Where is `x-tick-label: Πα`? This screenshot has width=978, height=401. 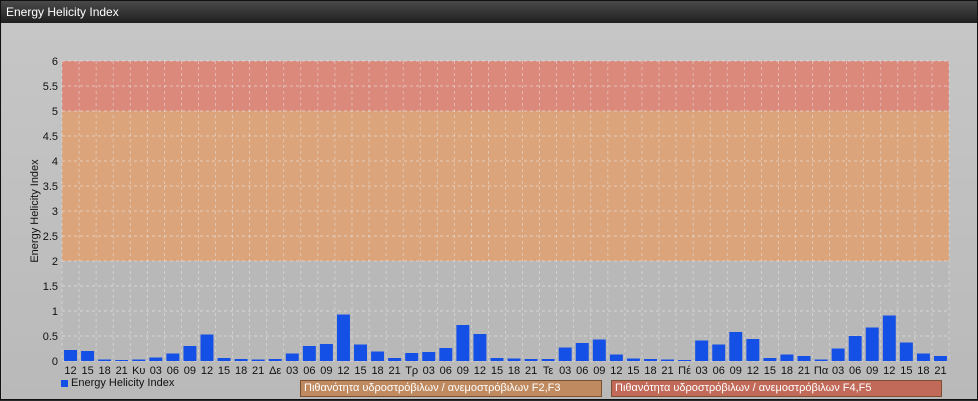 x-tick-label: Πα is located at coordinates (821, 371).